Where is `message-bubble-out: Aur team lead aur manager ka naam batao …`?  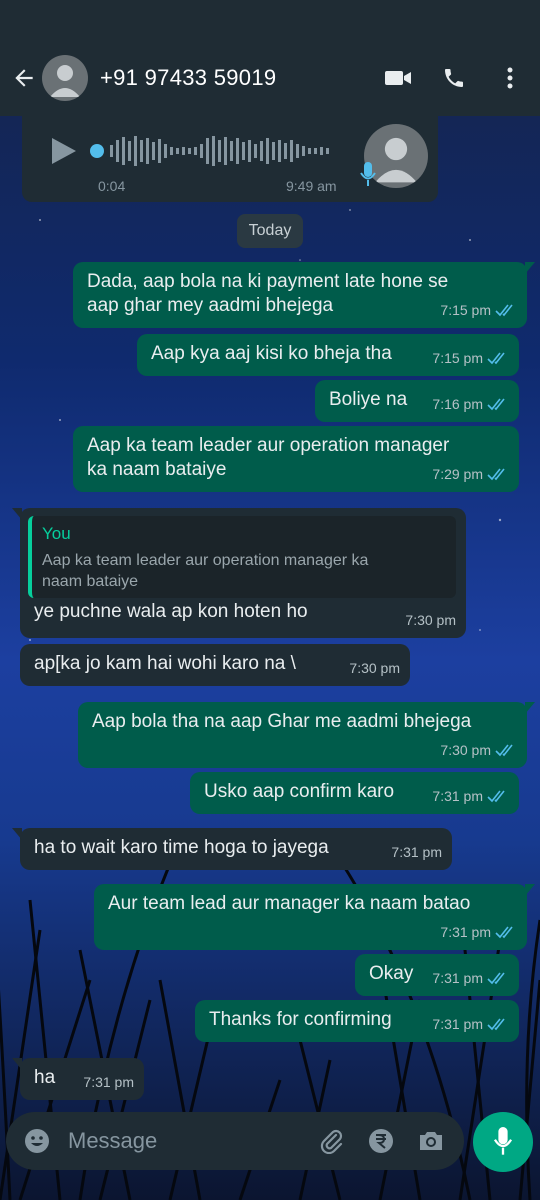 message-bubble-out: Aur team lead aur manager ka naam batao … is located at coordinates (314, 917).